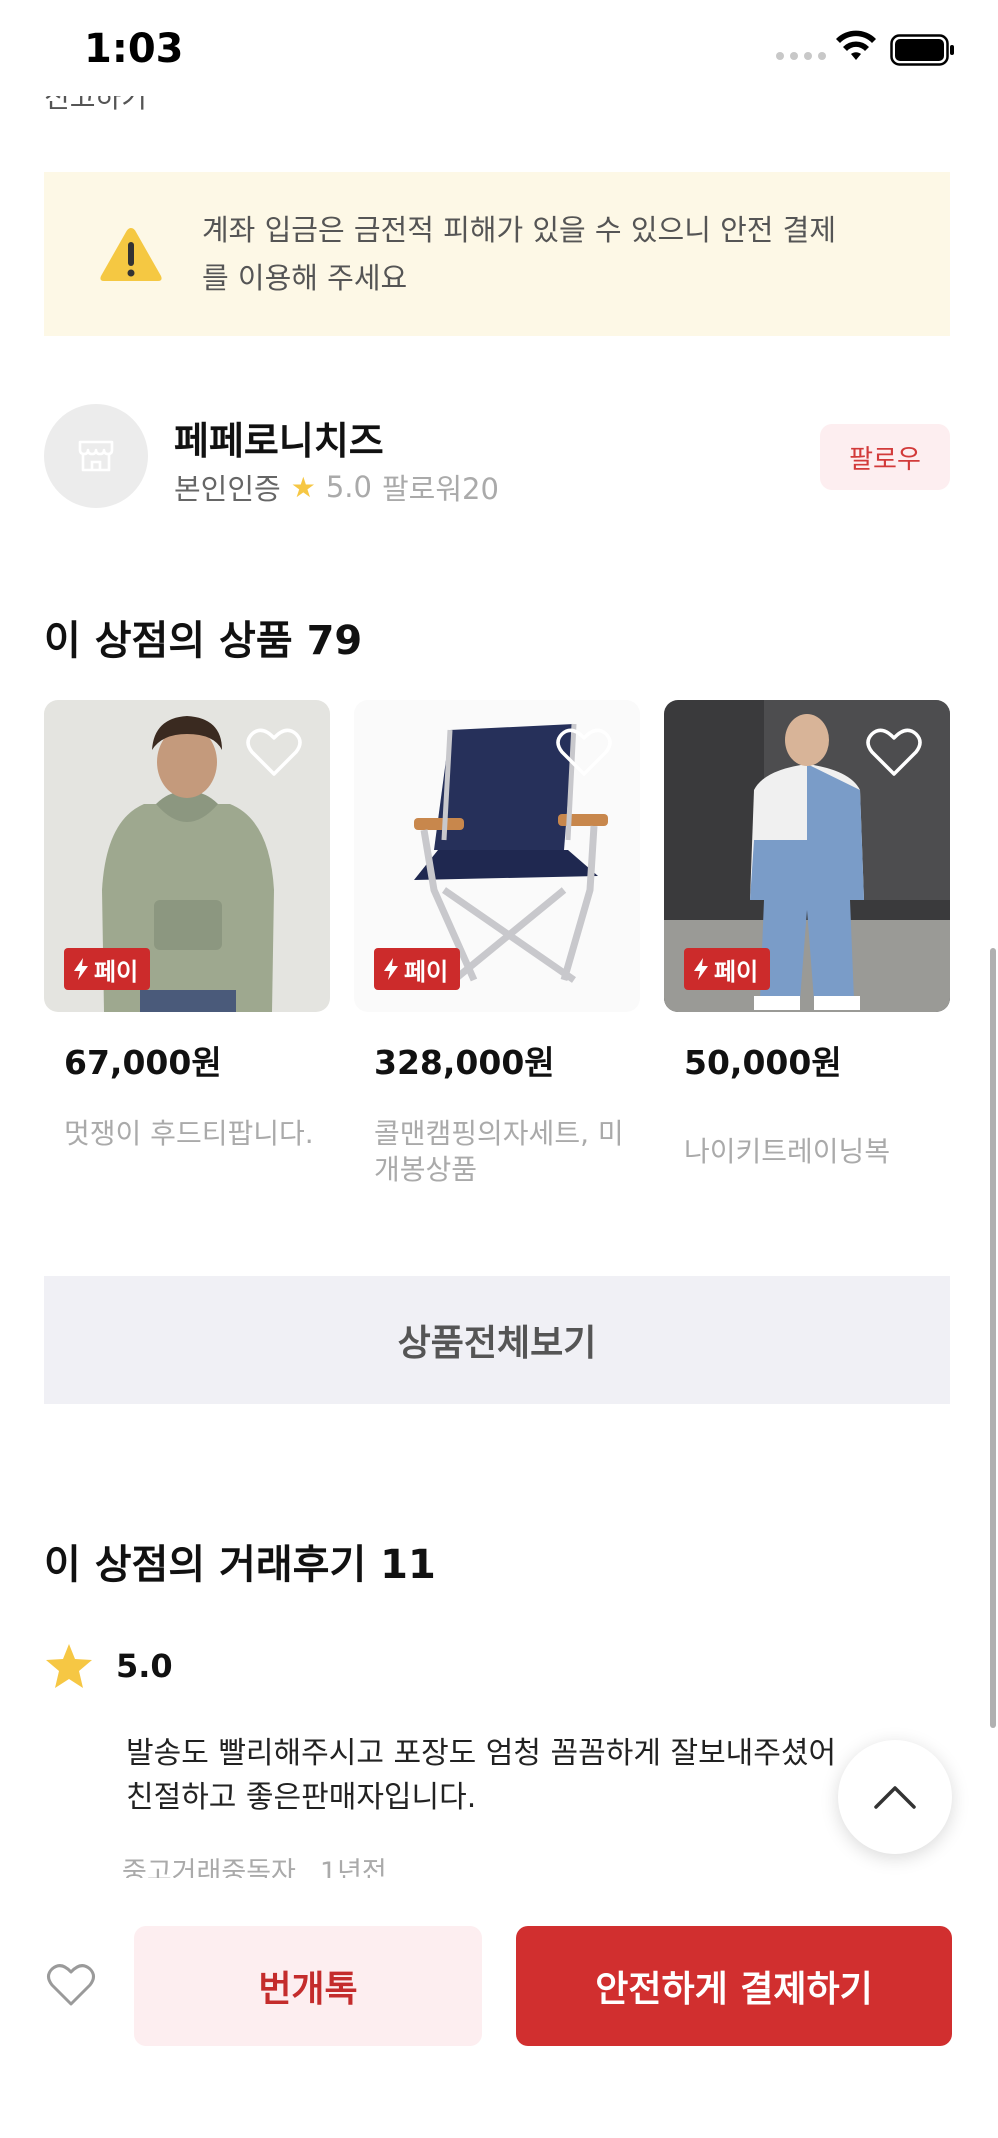  I want to click on wifi-icon, so click(856, 45).